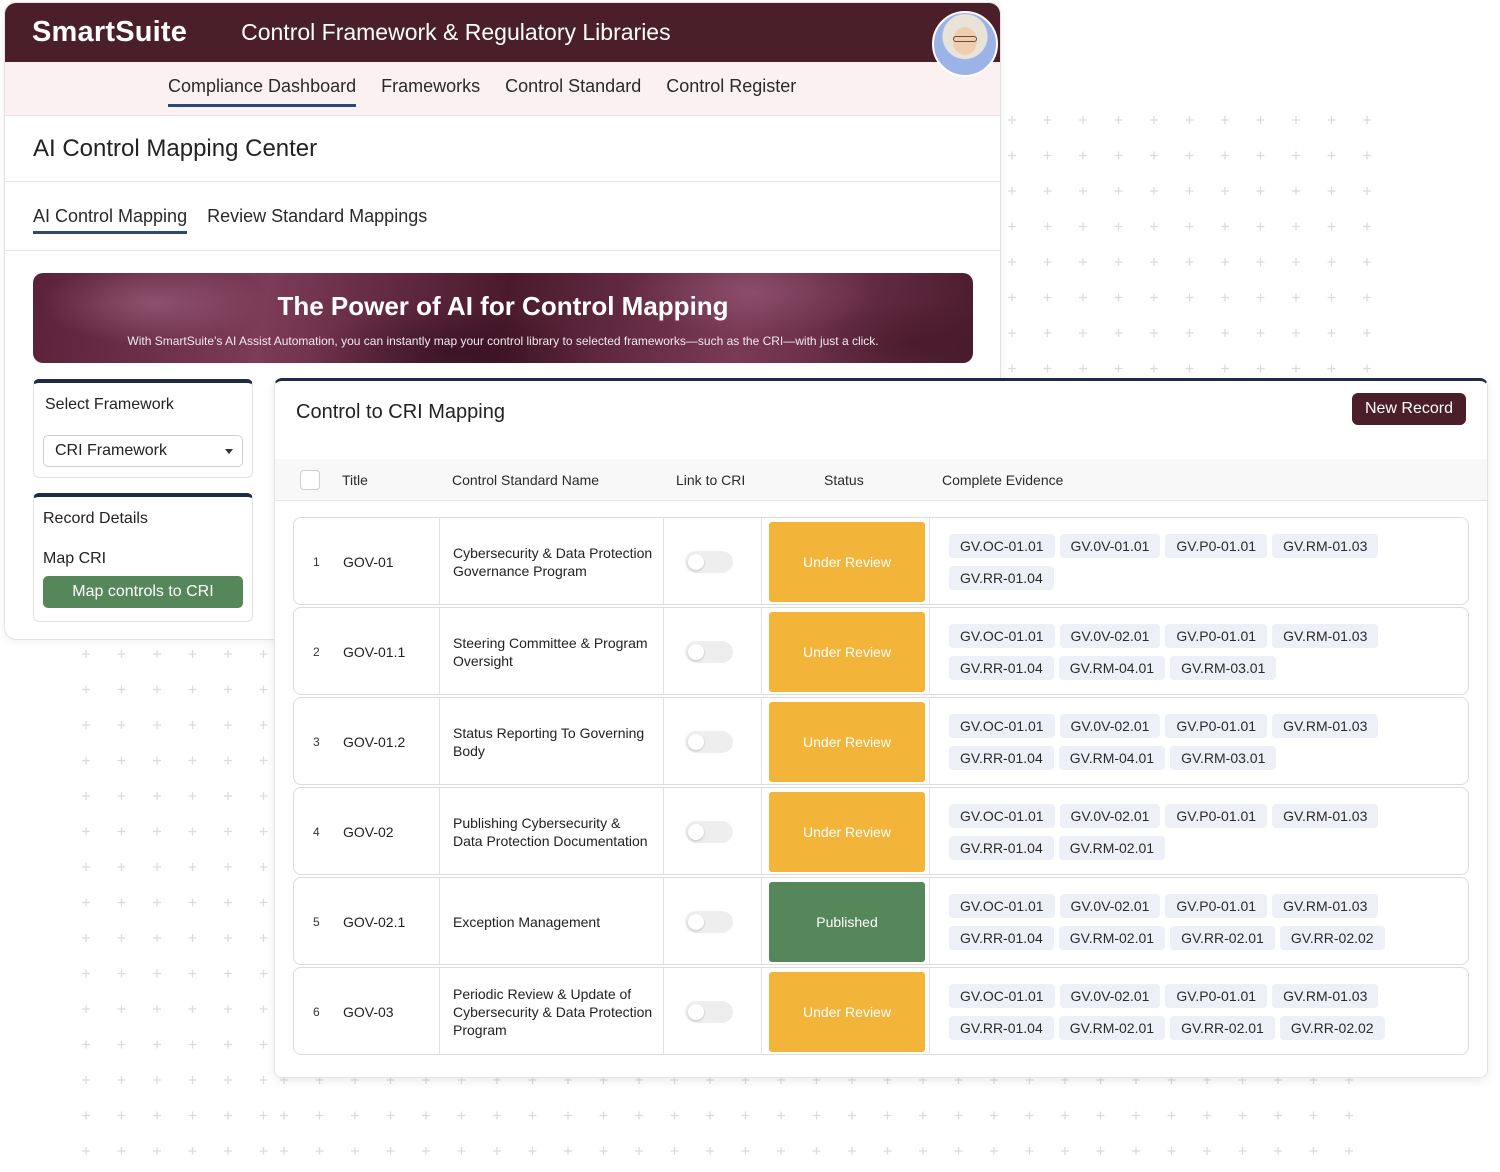 This screenshot has width=1500, height=1172. I want to click on nav-compliance-dashboard: Compliance Dashboard, so click(262, 91).